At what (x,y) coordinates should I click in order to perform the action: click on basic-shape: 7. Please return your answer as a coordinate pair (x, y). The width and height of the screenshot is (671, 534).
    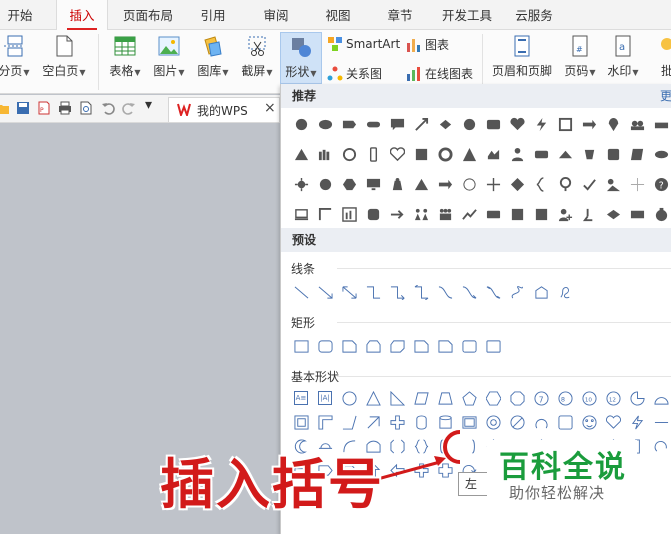
    Looking at the image, I should click on (541, 398).